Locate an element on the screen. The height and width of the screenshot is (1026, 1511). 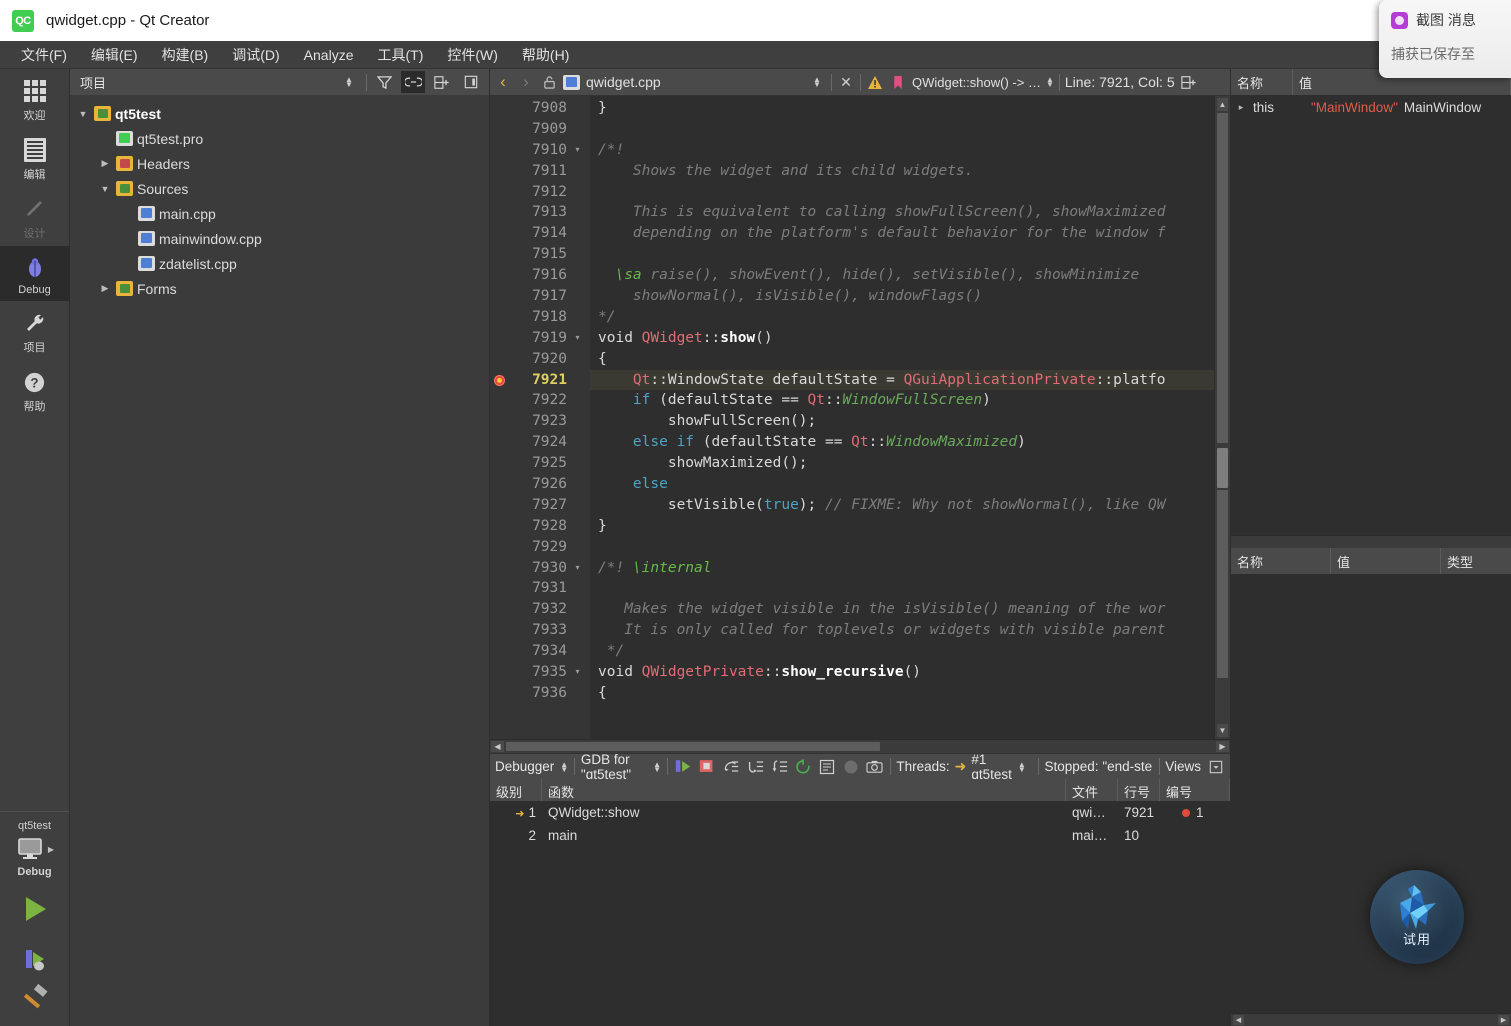
menu-item-7: 帮助(H) is located at coordinates (545, 55).